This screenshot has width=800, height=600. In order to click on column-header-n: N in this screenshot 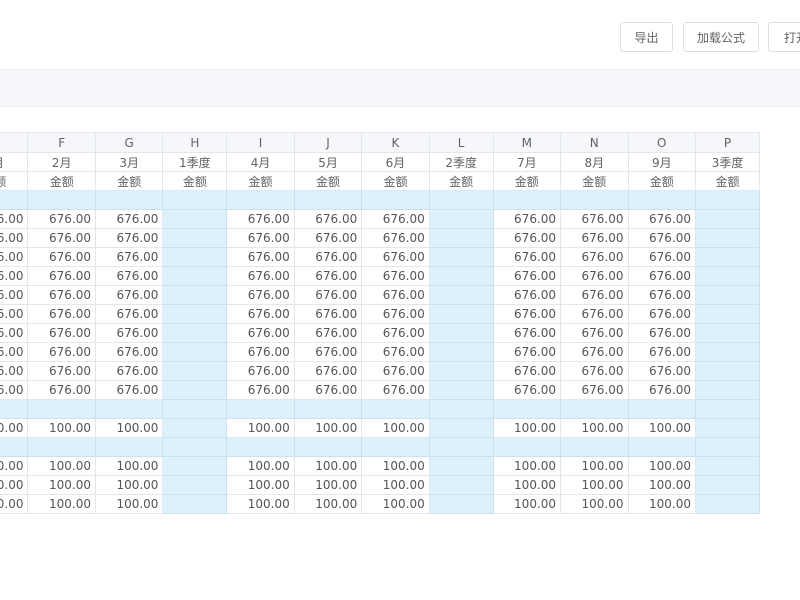, I will do `click(594, 142)`.